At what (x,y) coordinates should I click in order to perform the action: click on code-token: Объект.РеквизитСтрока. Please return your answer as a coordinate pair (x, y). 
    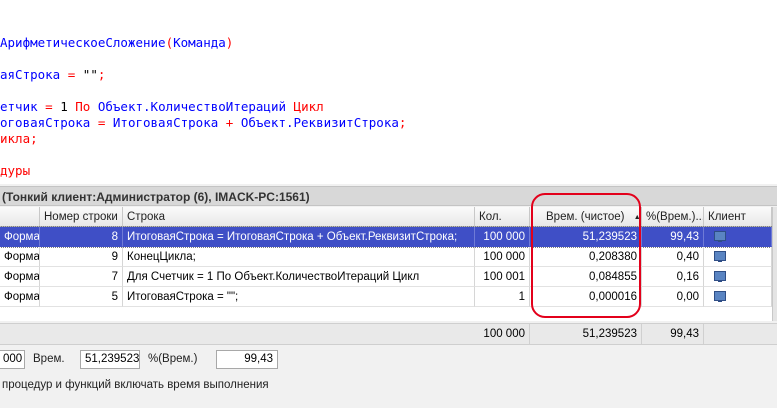
    Looking at the image, I should click on (319, 122).